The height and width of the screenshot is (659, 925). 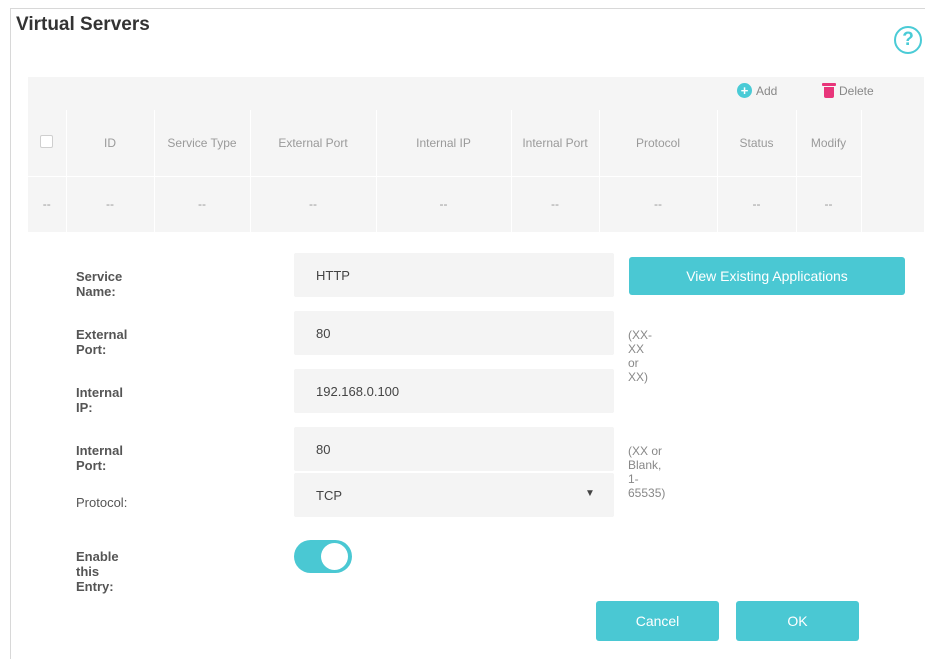 I want to click on header-internal-ip: Internal IP, so click(x=444, y=143).